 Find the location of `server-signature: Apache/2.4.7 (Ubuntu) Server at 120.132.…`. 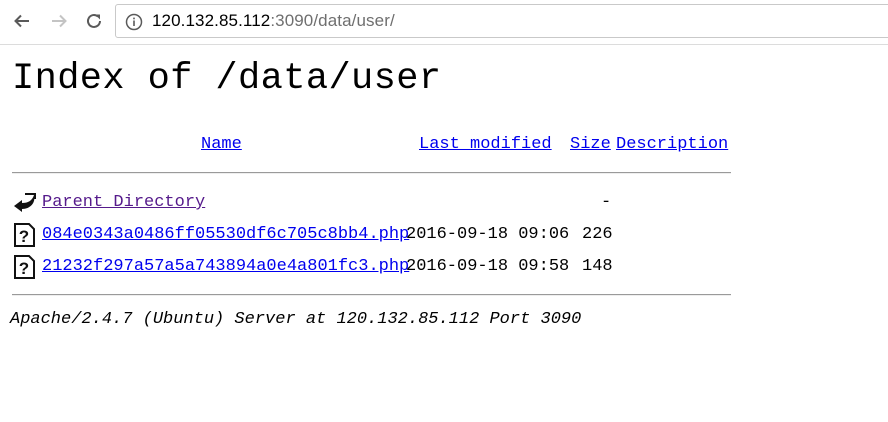

server-signature: Apache/2.4.7 (Ubuntu) Server at 120.132.… is located at coordinates (296, 319).